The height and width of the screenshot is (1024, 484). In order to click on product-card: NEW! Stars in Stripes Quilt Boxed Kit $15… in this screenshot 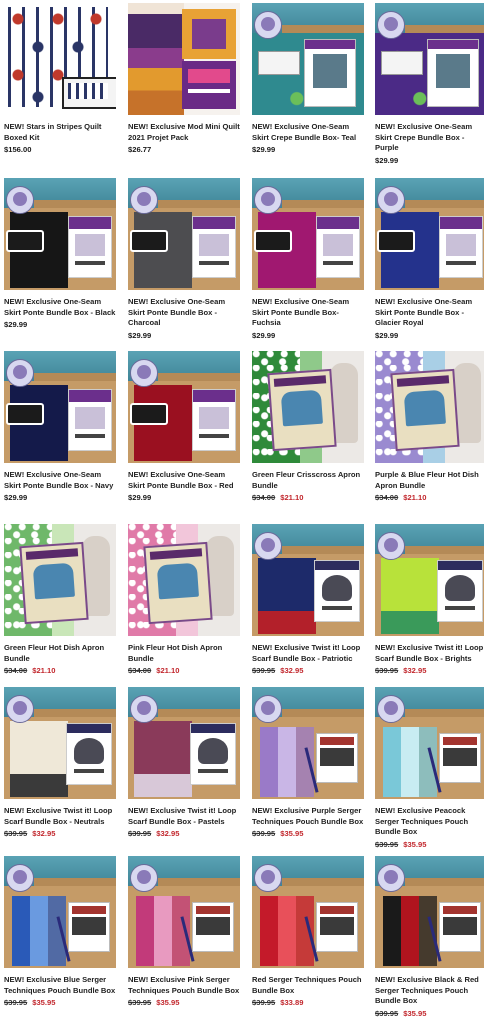, I will do `click(60, 79)`.